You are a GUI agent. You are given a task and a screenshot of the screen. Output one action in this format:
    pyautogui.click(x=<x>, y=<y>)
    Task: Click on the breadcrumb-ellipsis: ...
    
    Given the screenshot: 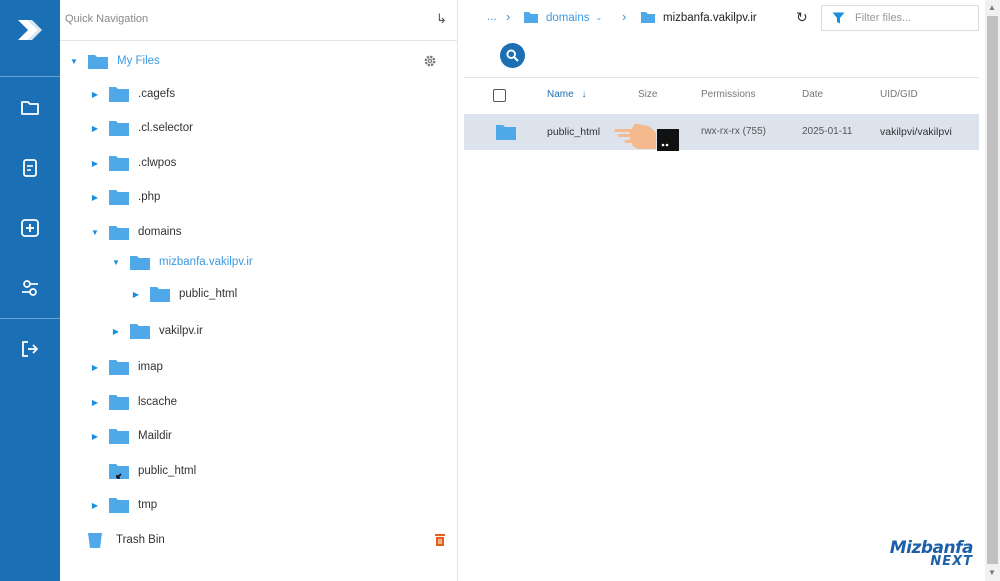 What is the action you would take?
    pyautogui.click(x=492, y=17)
    